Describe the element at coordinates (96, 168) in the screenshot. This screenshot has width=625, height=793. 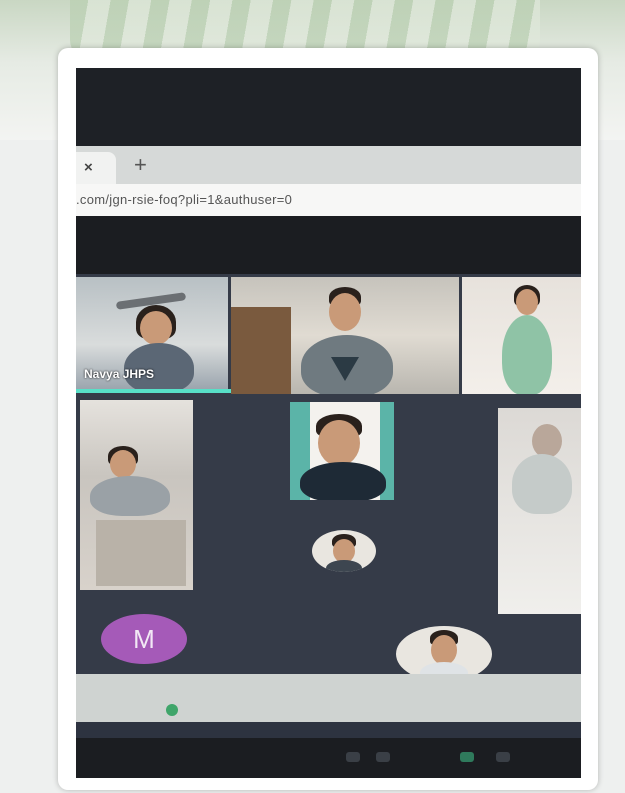
I see `browser-tab: ×` at that location.